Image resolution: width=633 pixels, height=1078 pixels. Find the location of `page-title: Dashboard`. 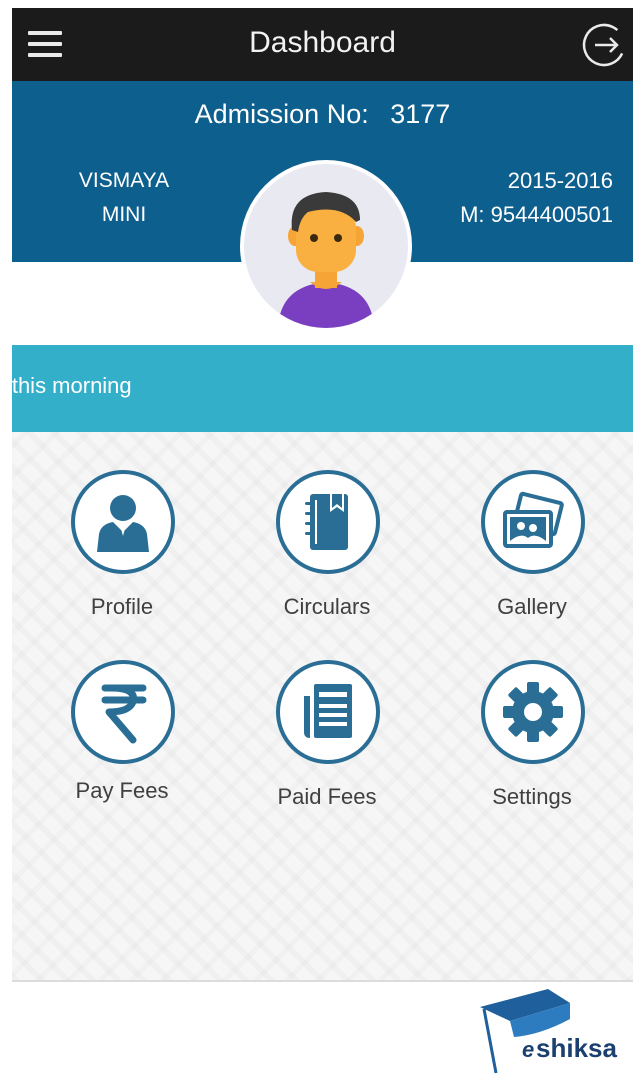

page-title: Dashboard is located at coordinates (322, 42).